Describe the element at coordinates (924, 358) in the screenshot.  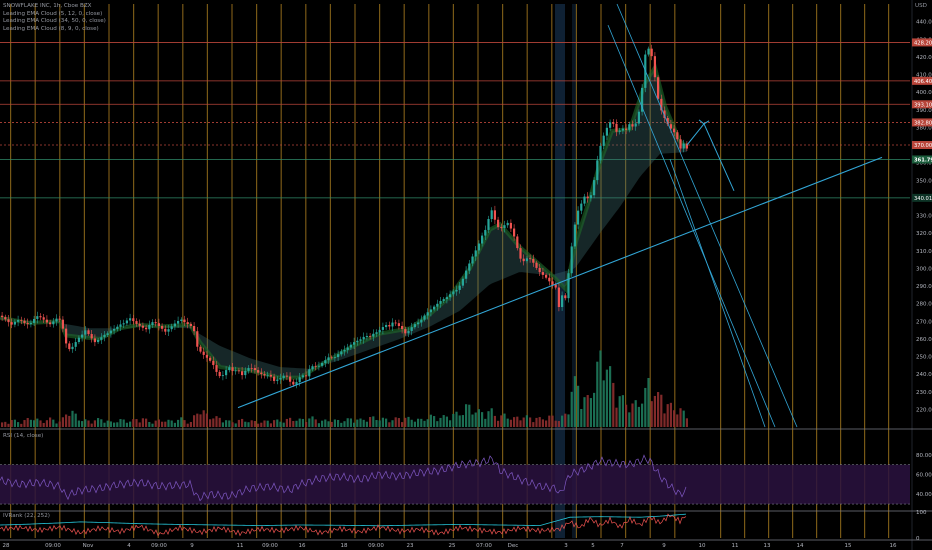
I see `price-tick-label: 250.00` at that location.